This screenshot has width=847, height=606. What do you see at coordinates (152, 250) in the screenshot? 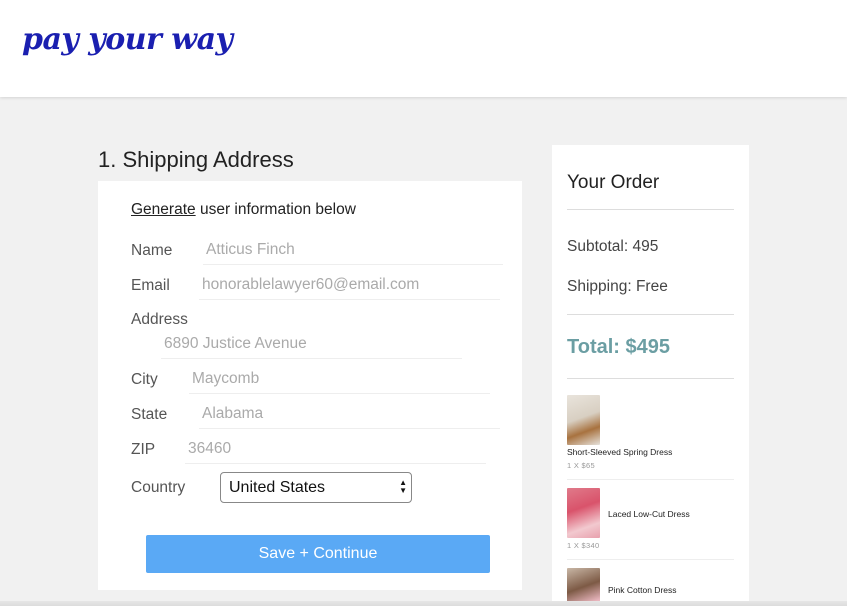
I see `name-label: Name` at bounding box center [152, 250].